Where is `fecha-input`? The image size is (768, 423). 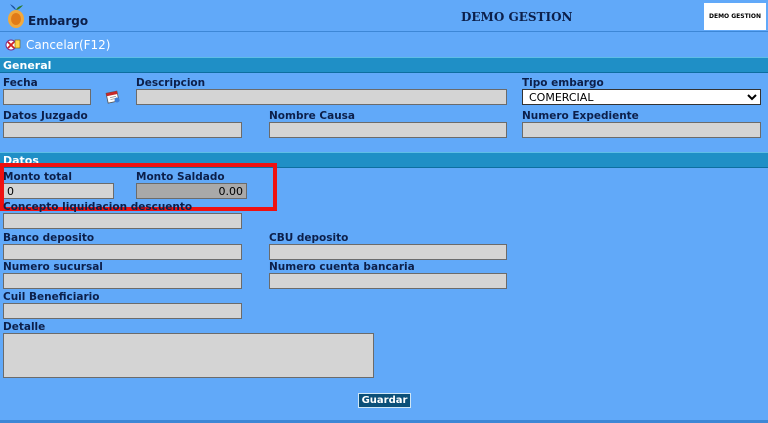 fecha-input is located at coordinates (47, 97).